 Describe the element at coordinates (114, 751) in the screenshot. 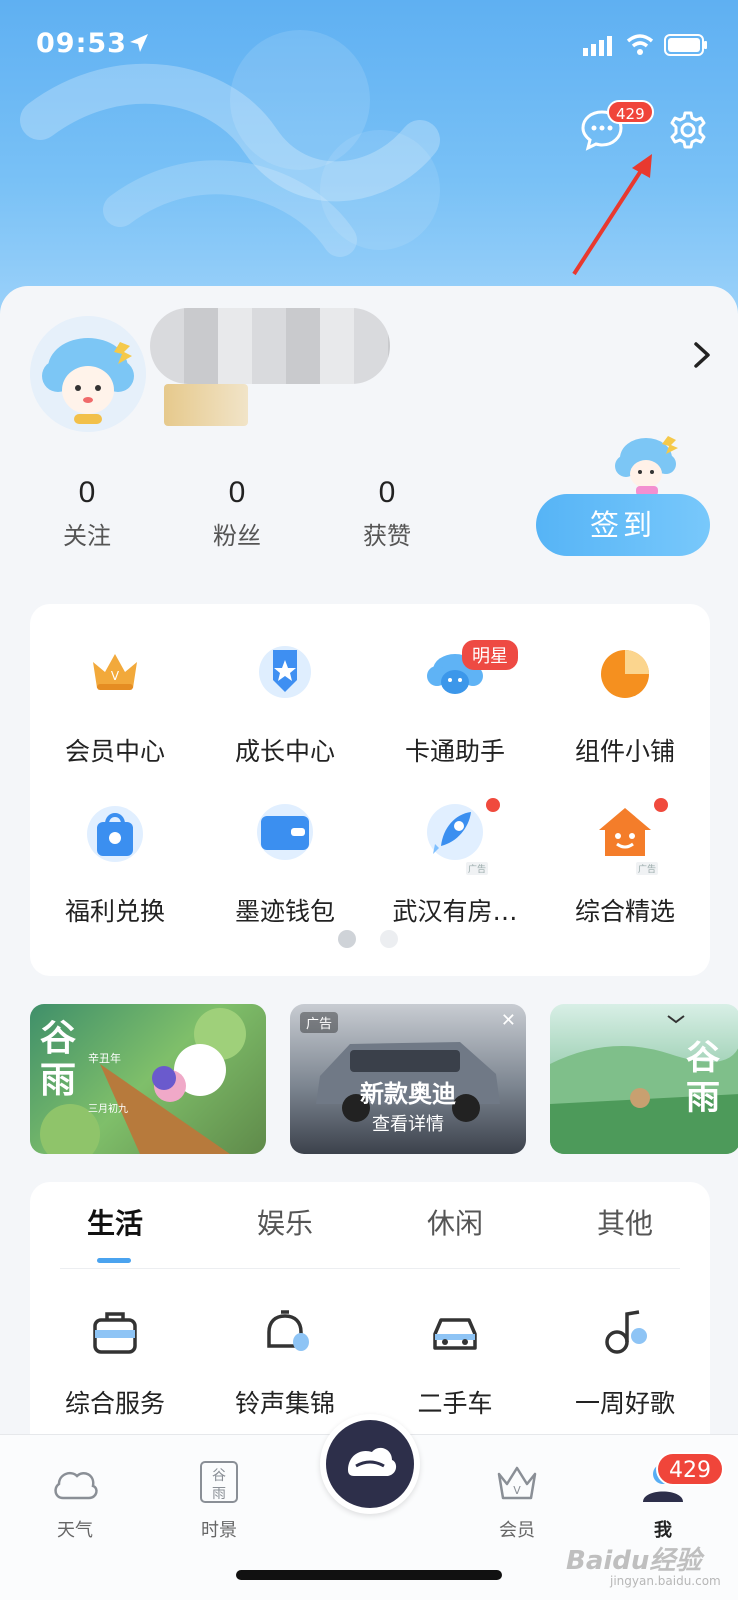

I see `grid-item-label: 会员中心` at that location.